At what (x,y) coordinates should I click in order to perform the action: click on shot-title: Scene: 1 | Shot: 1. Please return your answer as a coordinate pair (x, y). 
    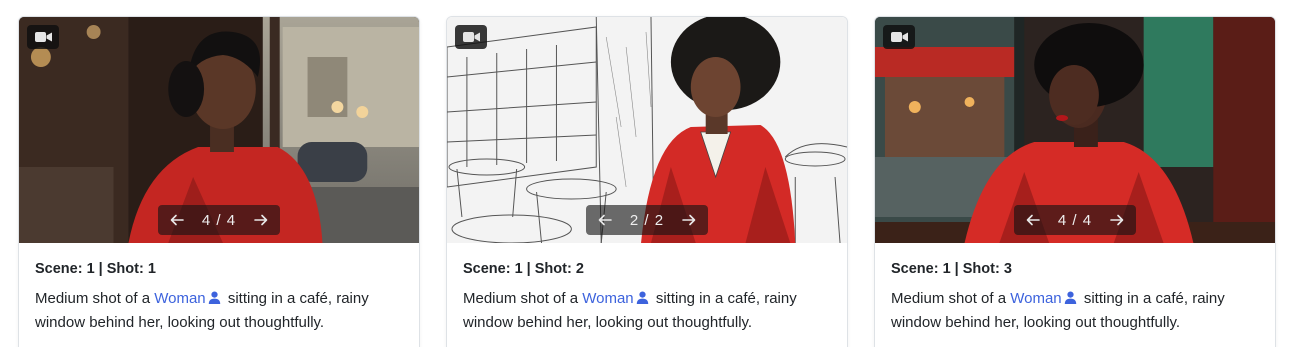
    Looking at the image, I should click on (95, 269).